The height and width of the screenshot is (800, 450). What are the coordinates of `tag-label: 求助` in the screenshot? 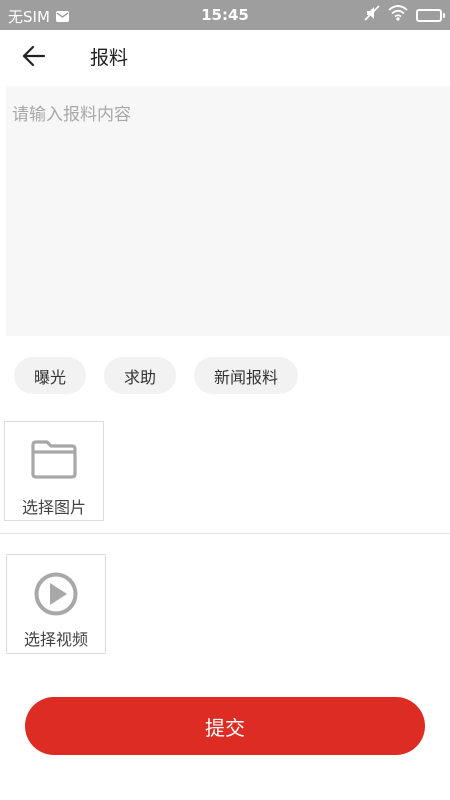 It's located at (140, 377).